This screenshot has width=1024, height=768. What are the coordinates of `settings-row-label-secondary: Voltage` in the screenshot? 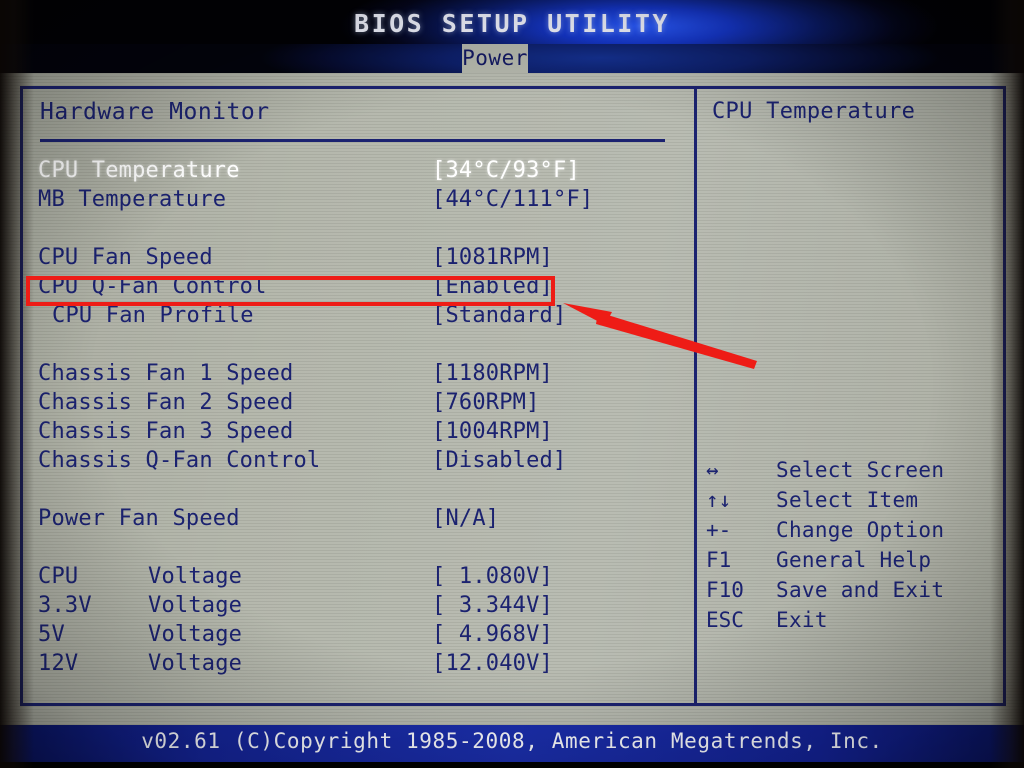 It's located at (195, 663).